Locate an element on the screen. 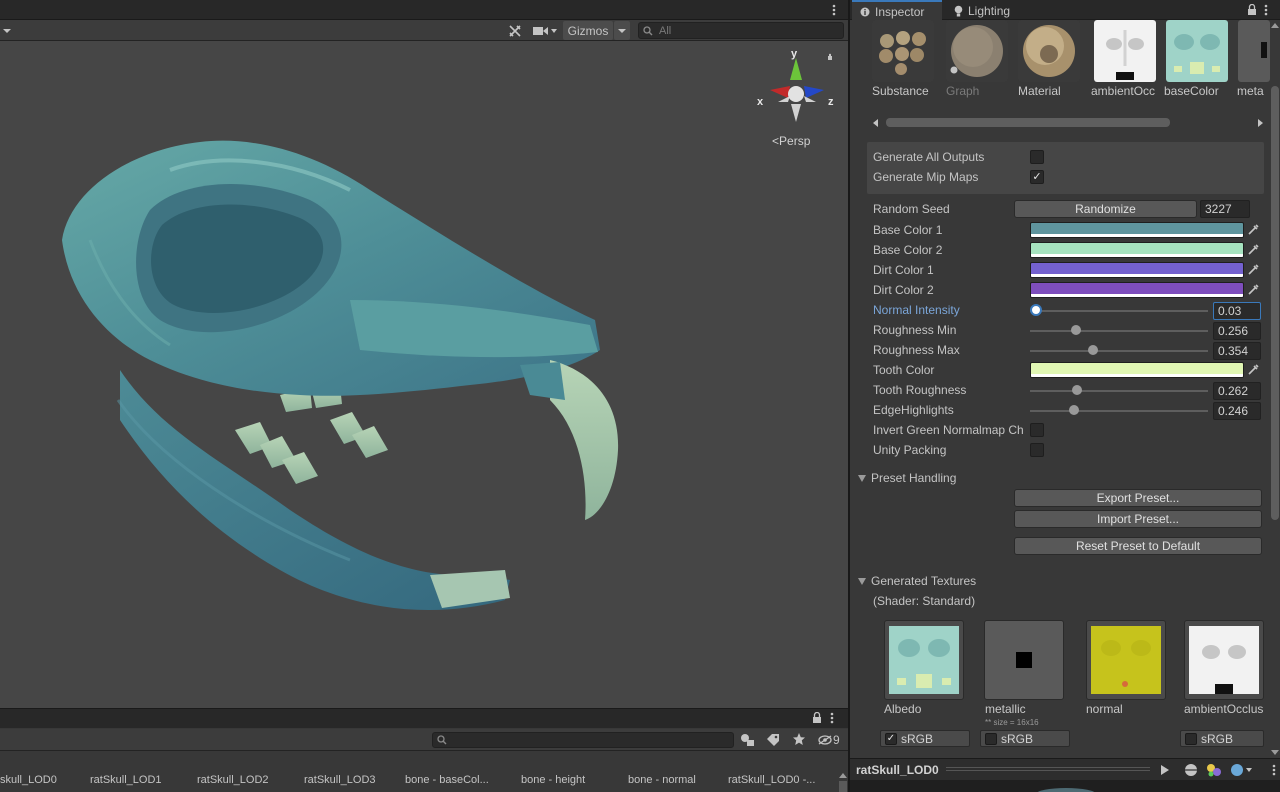  favorite-star-icon is located at coordinates (799, 740).